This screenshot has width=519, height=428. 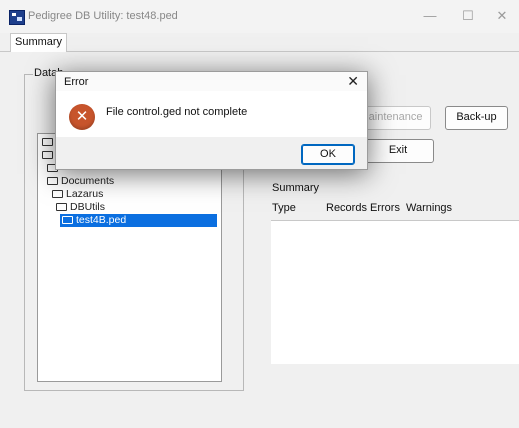 I want to click on tree-item: DBUtils, so click(x=80, y=207).